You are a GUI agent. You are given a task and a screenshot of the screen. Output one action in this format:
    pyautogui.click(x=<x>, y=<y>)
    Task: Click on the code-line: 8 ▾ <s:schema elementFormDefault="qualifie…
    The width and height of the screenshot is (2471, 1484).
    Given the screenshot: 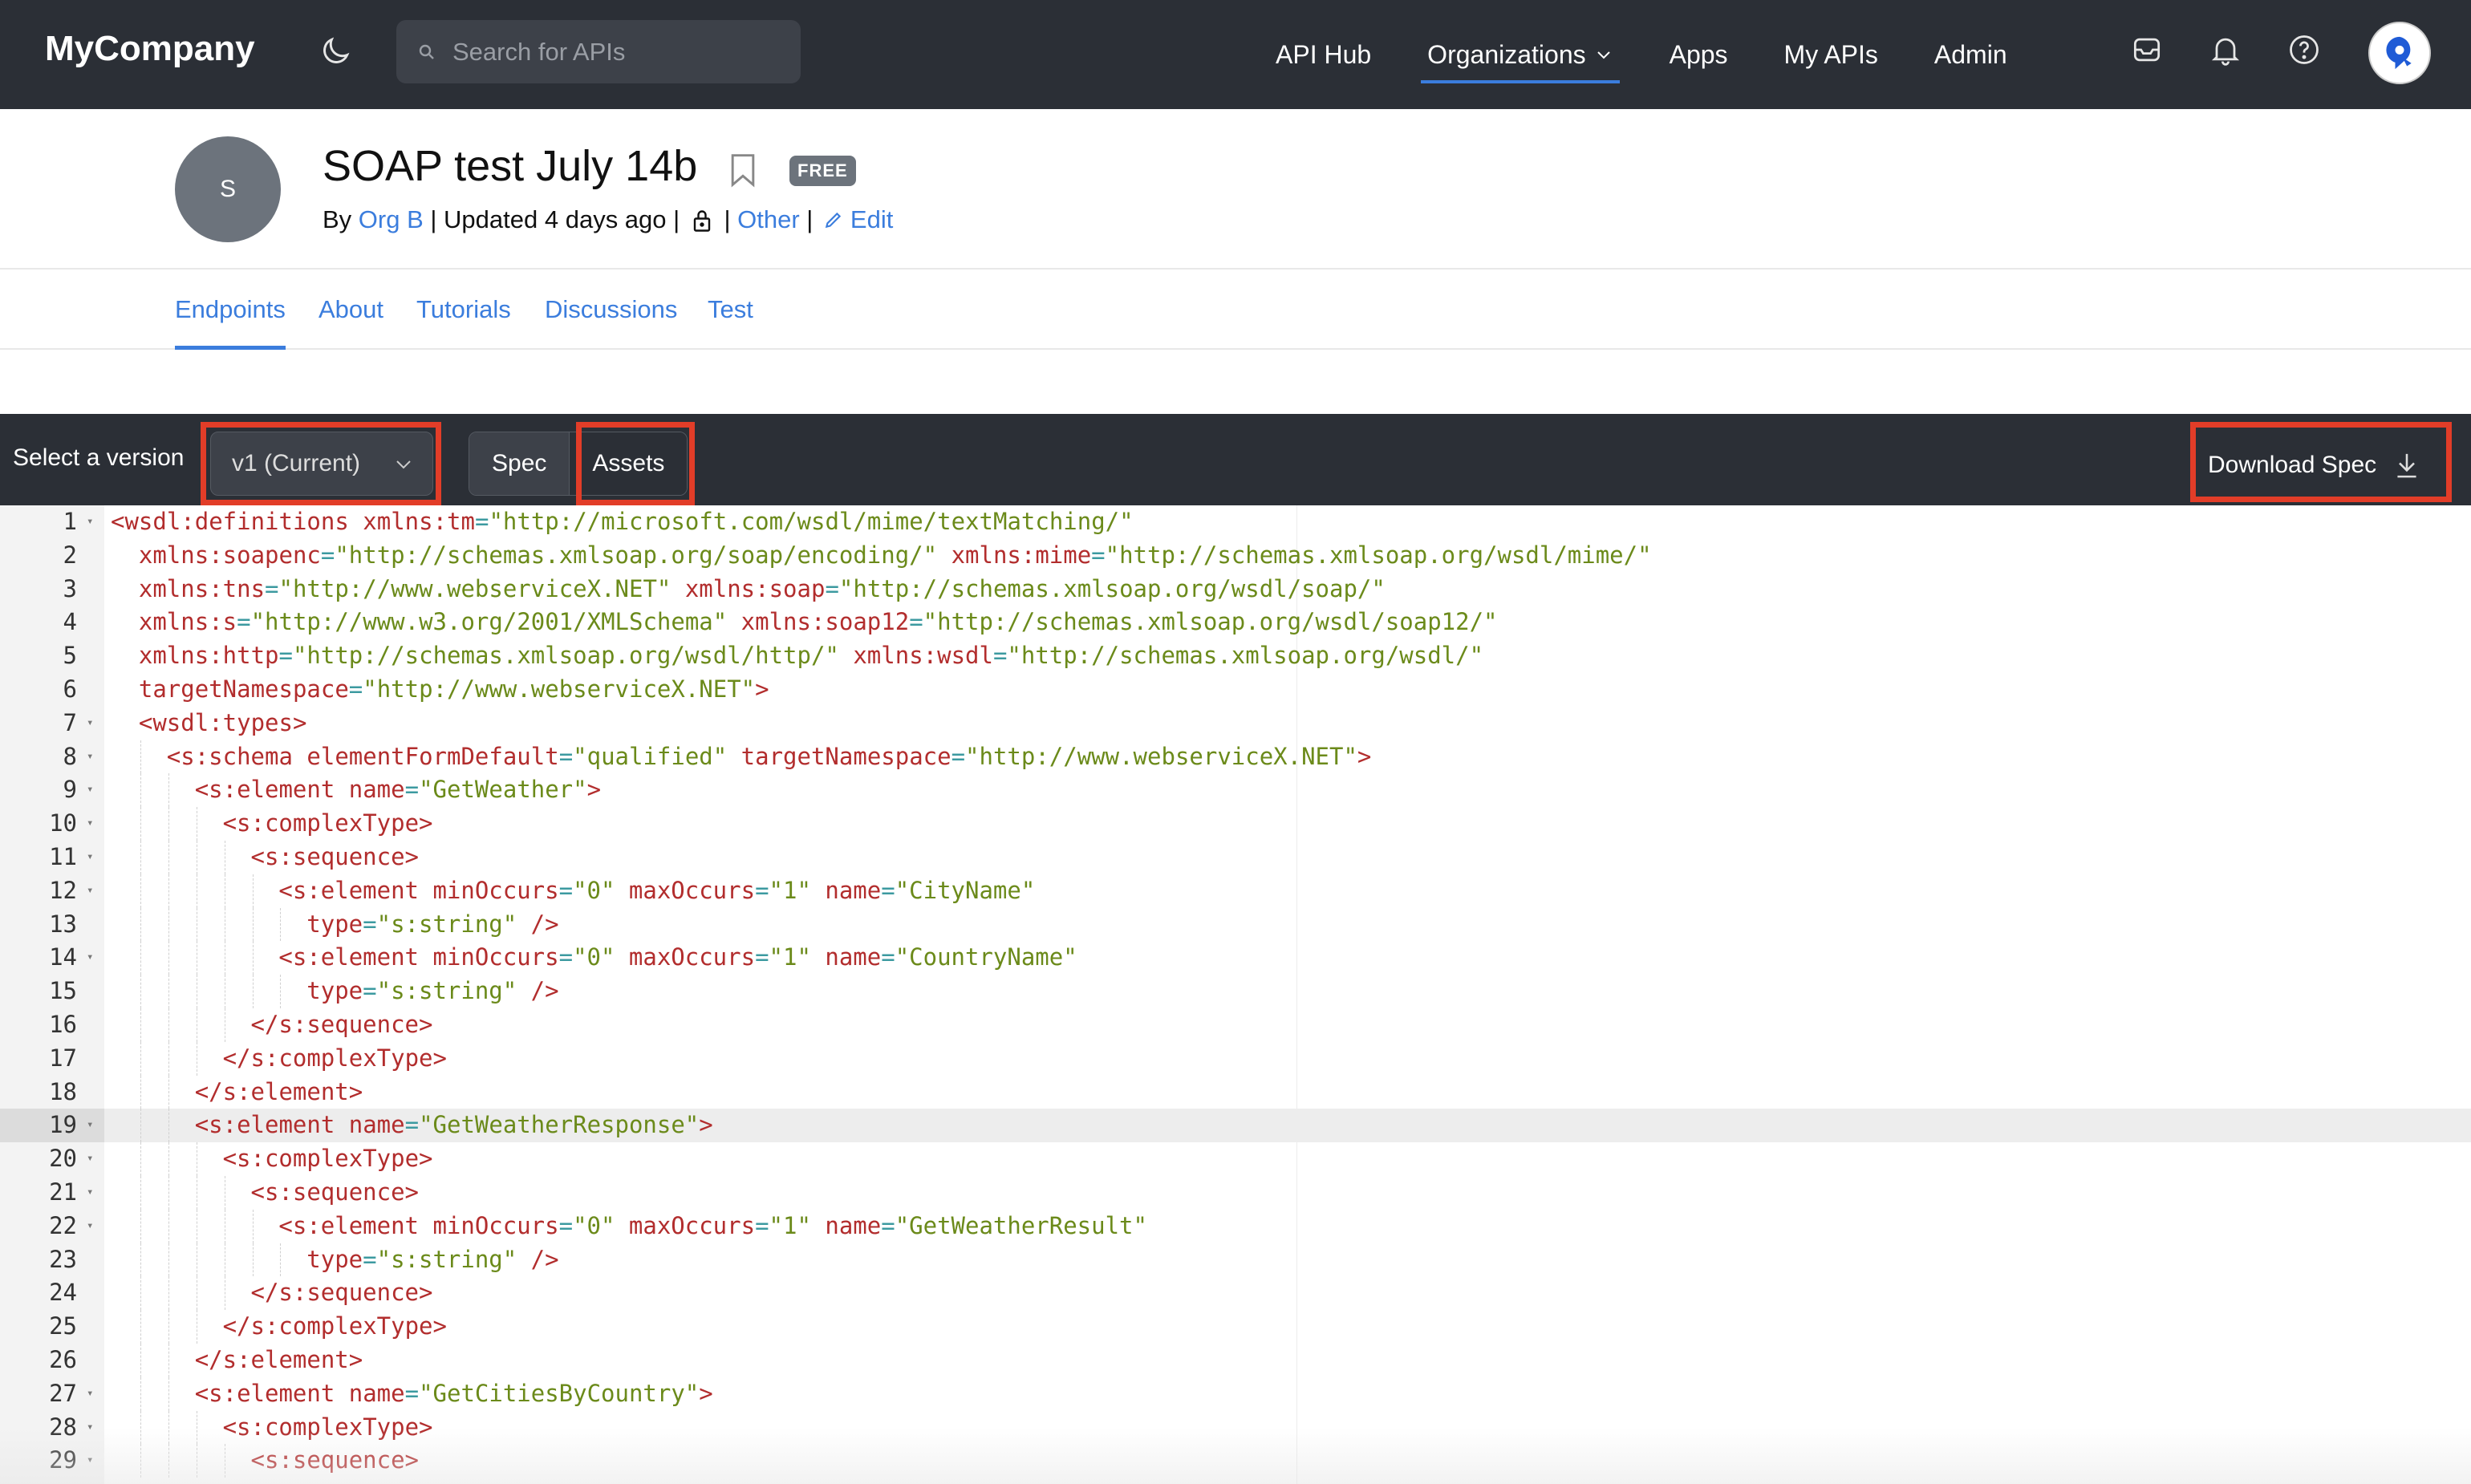 What is the action you would take?
    pyautogui.click(x=1235, y=757)
    